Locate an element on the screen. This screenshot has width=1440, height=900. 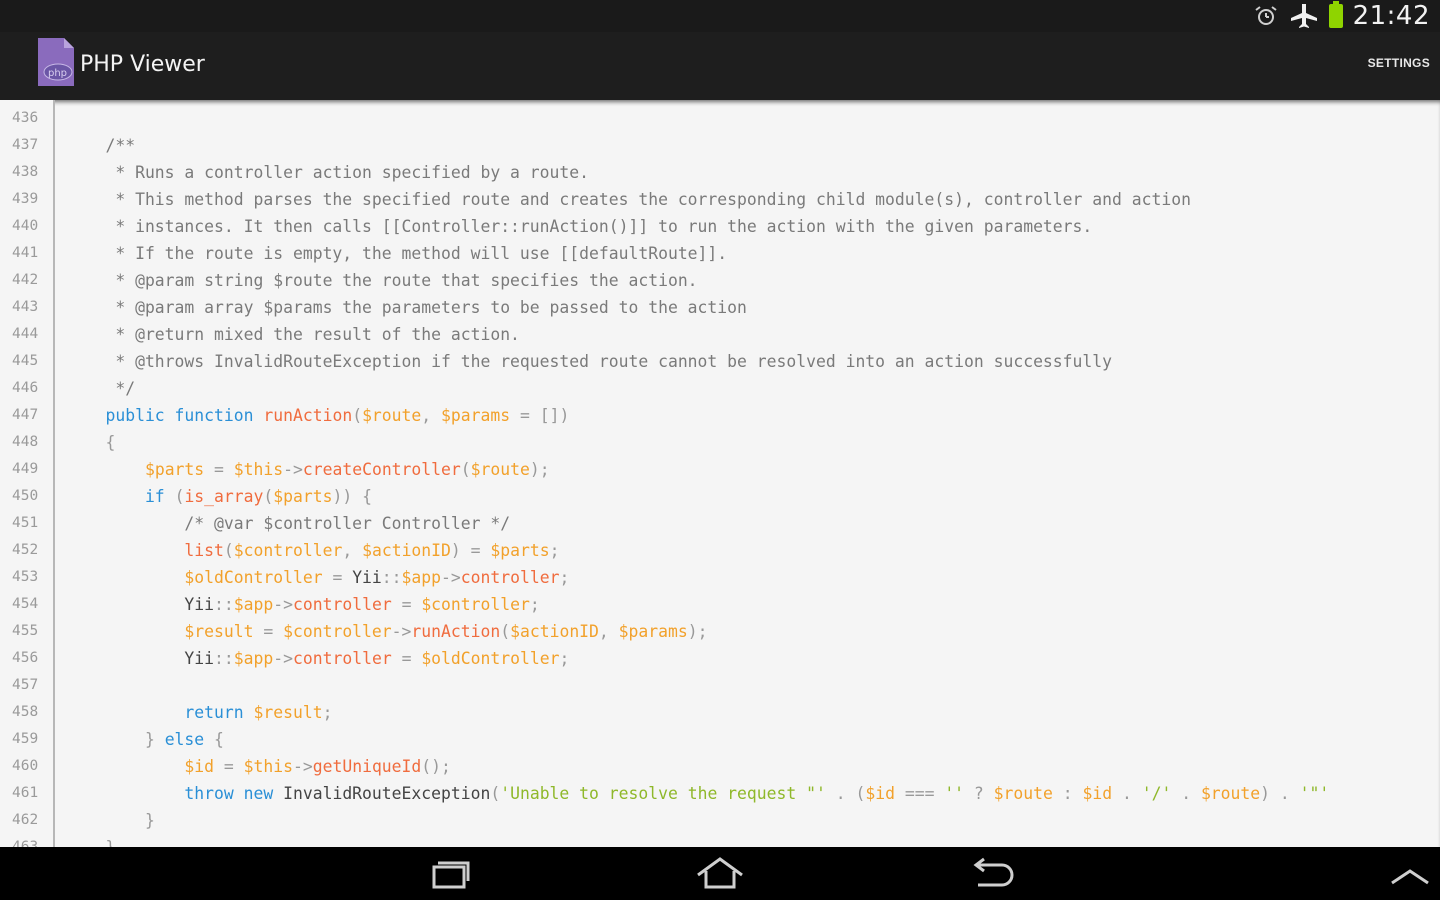
line-number: 458 is located at coordinates (25, 712).